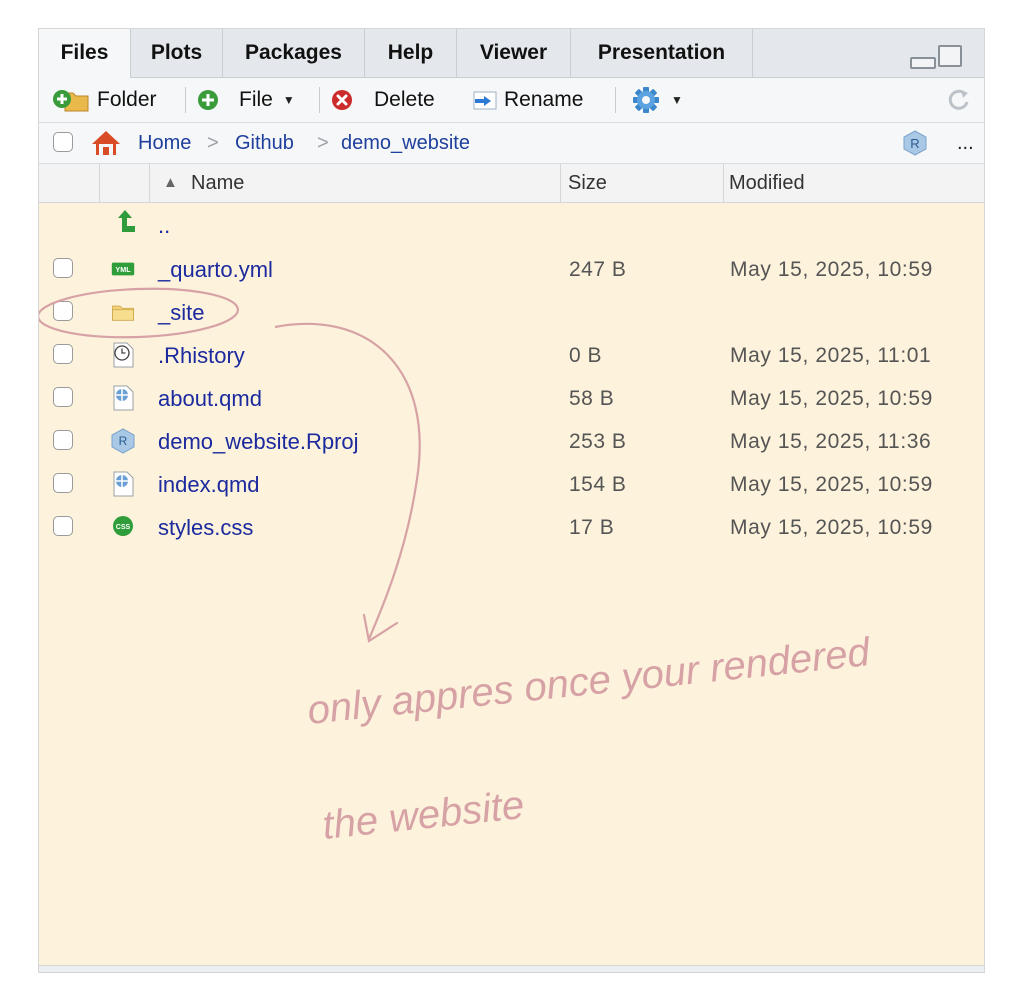  I want to click on status-strip, so click(511, 968).